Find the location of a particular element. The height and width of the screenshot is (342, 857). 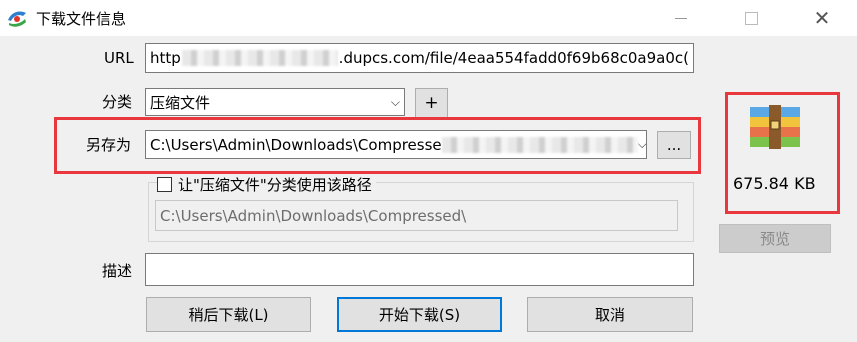

title-bar: 下载文件信息 ✕ is located at coordinates (428, 18).